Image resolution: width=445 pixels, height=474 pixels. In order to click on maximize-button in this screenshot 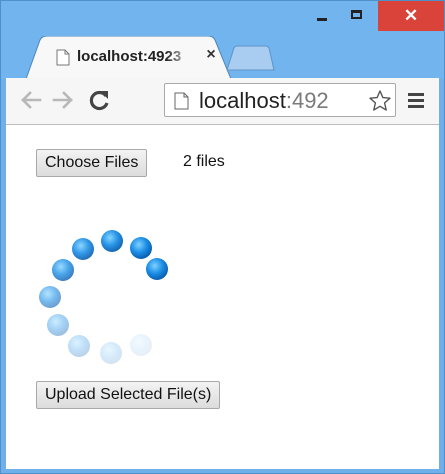, I will do `click(357, 16)`.